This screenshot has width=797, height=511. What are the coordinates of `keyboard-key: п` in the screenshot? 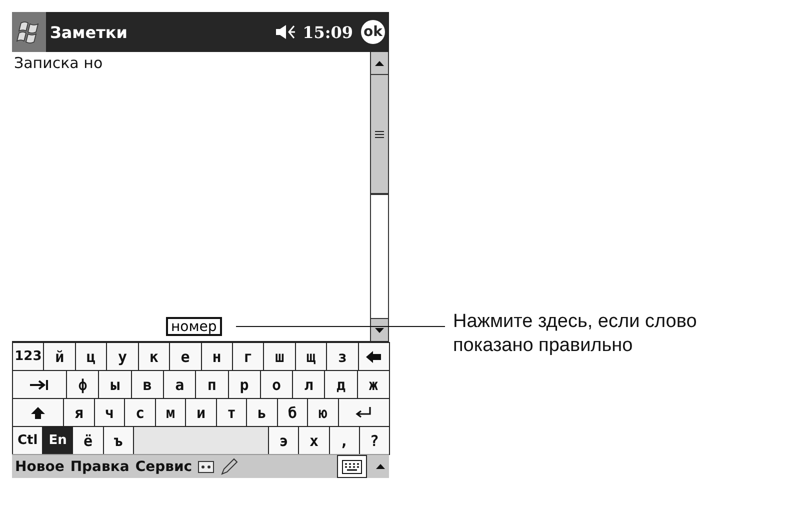 It's located at (212, 384).